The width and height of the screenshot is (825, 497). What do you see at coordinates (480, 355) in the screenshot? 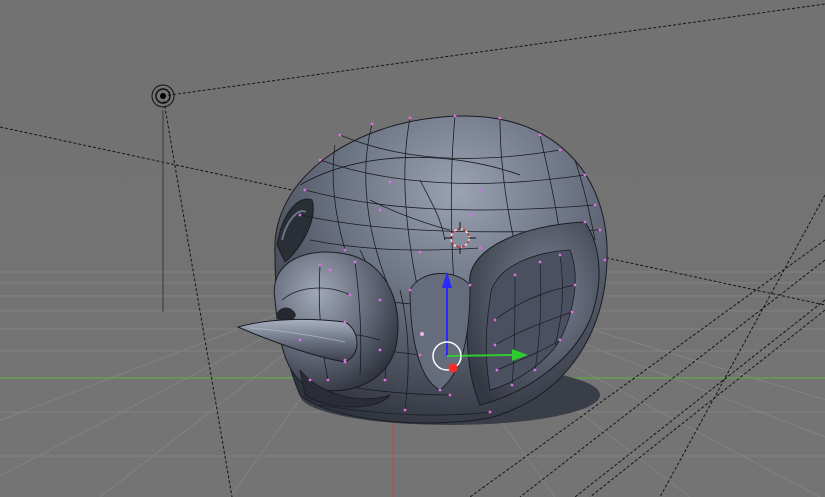
I see `gizmo-x-axis` at bounding box center [480, 355].